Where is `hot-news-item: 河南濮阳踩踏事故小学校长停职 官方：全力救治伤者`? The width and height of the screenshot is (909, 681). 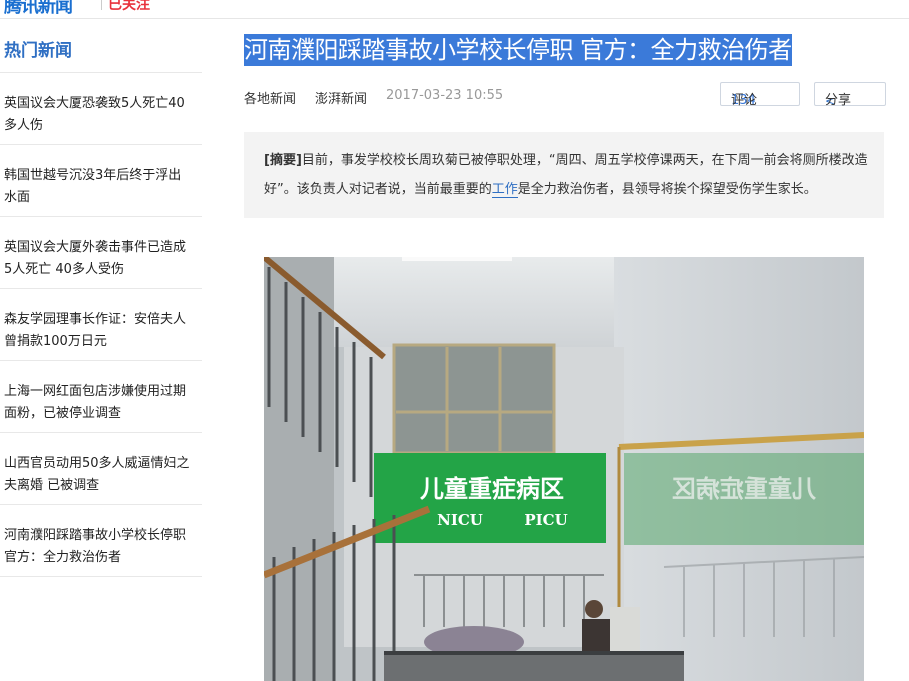
hot-news-item: 河南濮阳踩踏事故小学校长停职 官方：全力救治伤者 is located at coordinates (101, 541).